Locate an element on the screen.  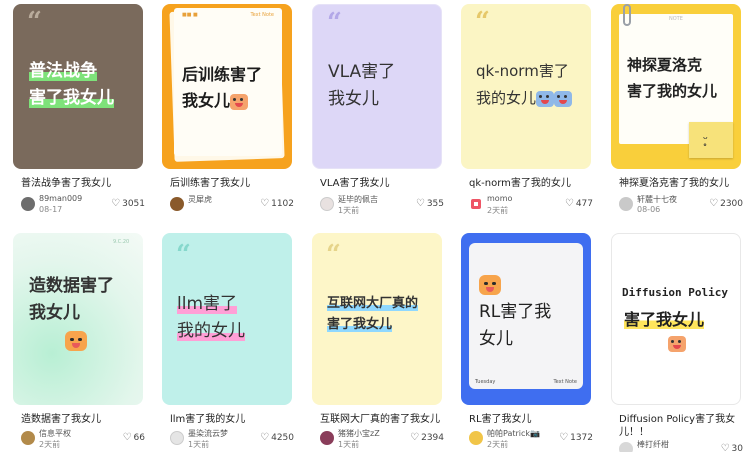
note-cover: Diffusion Policy 害了我女儿 is located at coordinates (676, 319).